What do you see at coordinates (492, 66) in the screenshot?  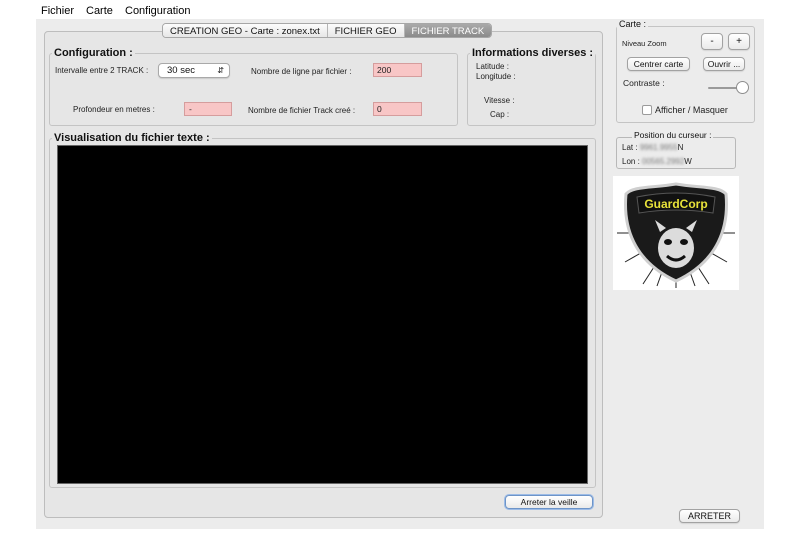 I see `latitude-label: Latitude :` at bounding box center [492, 66].